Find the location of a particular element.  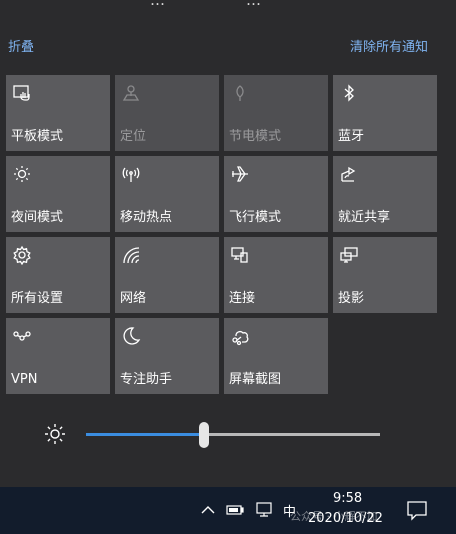

tile-night-light: 夜间模式 is located at coordinates (58, 194).